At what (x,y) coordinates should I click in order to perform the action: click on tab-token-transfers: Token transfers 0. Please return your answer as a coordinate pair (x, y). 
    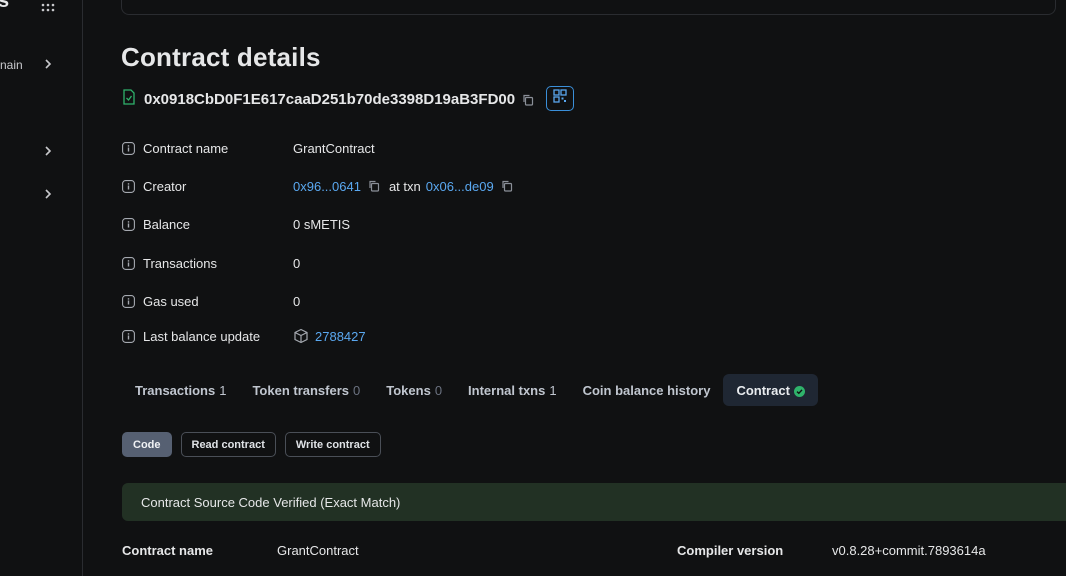
    Looking at the image, I should click on (306, 390).